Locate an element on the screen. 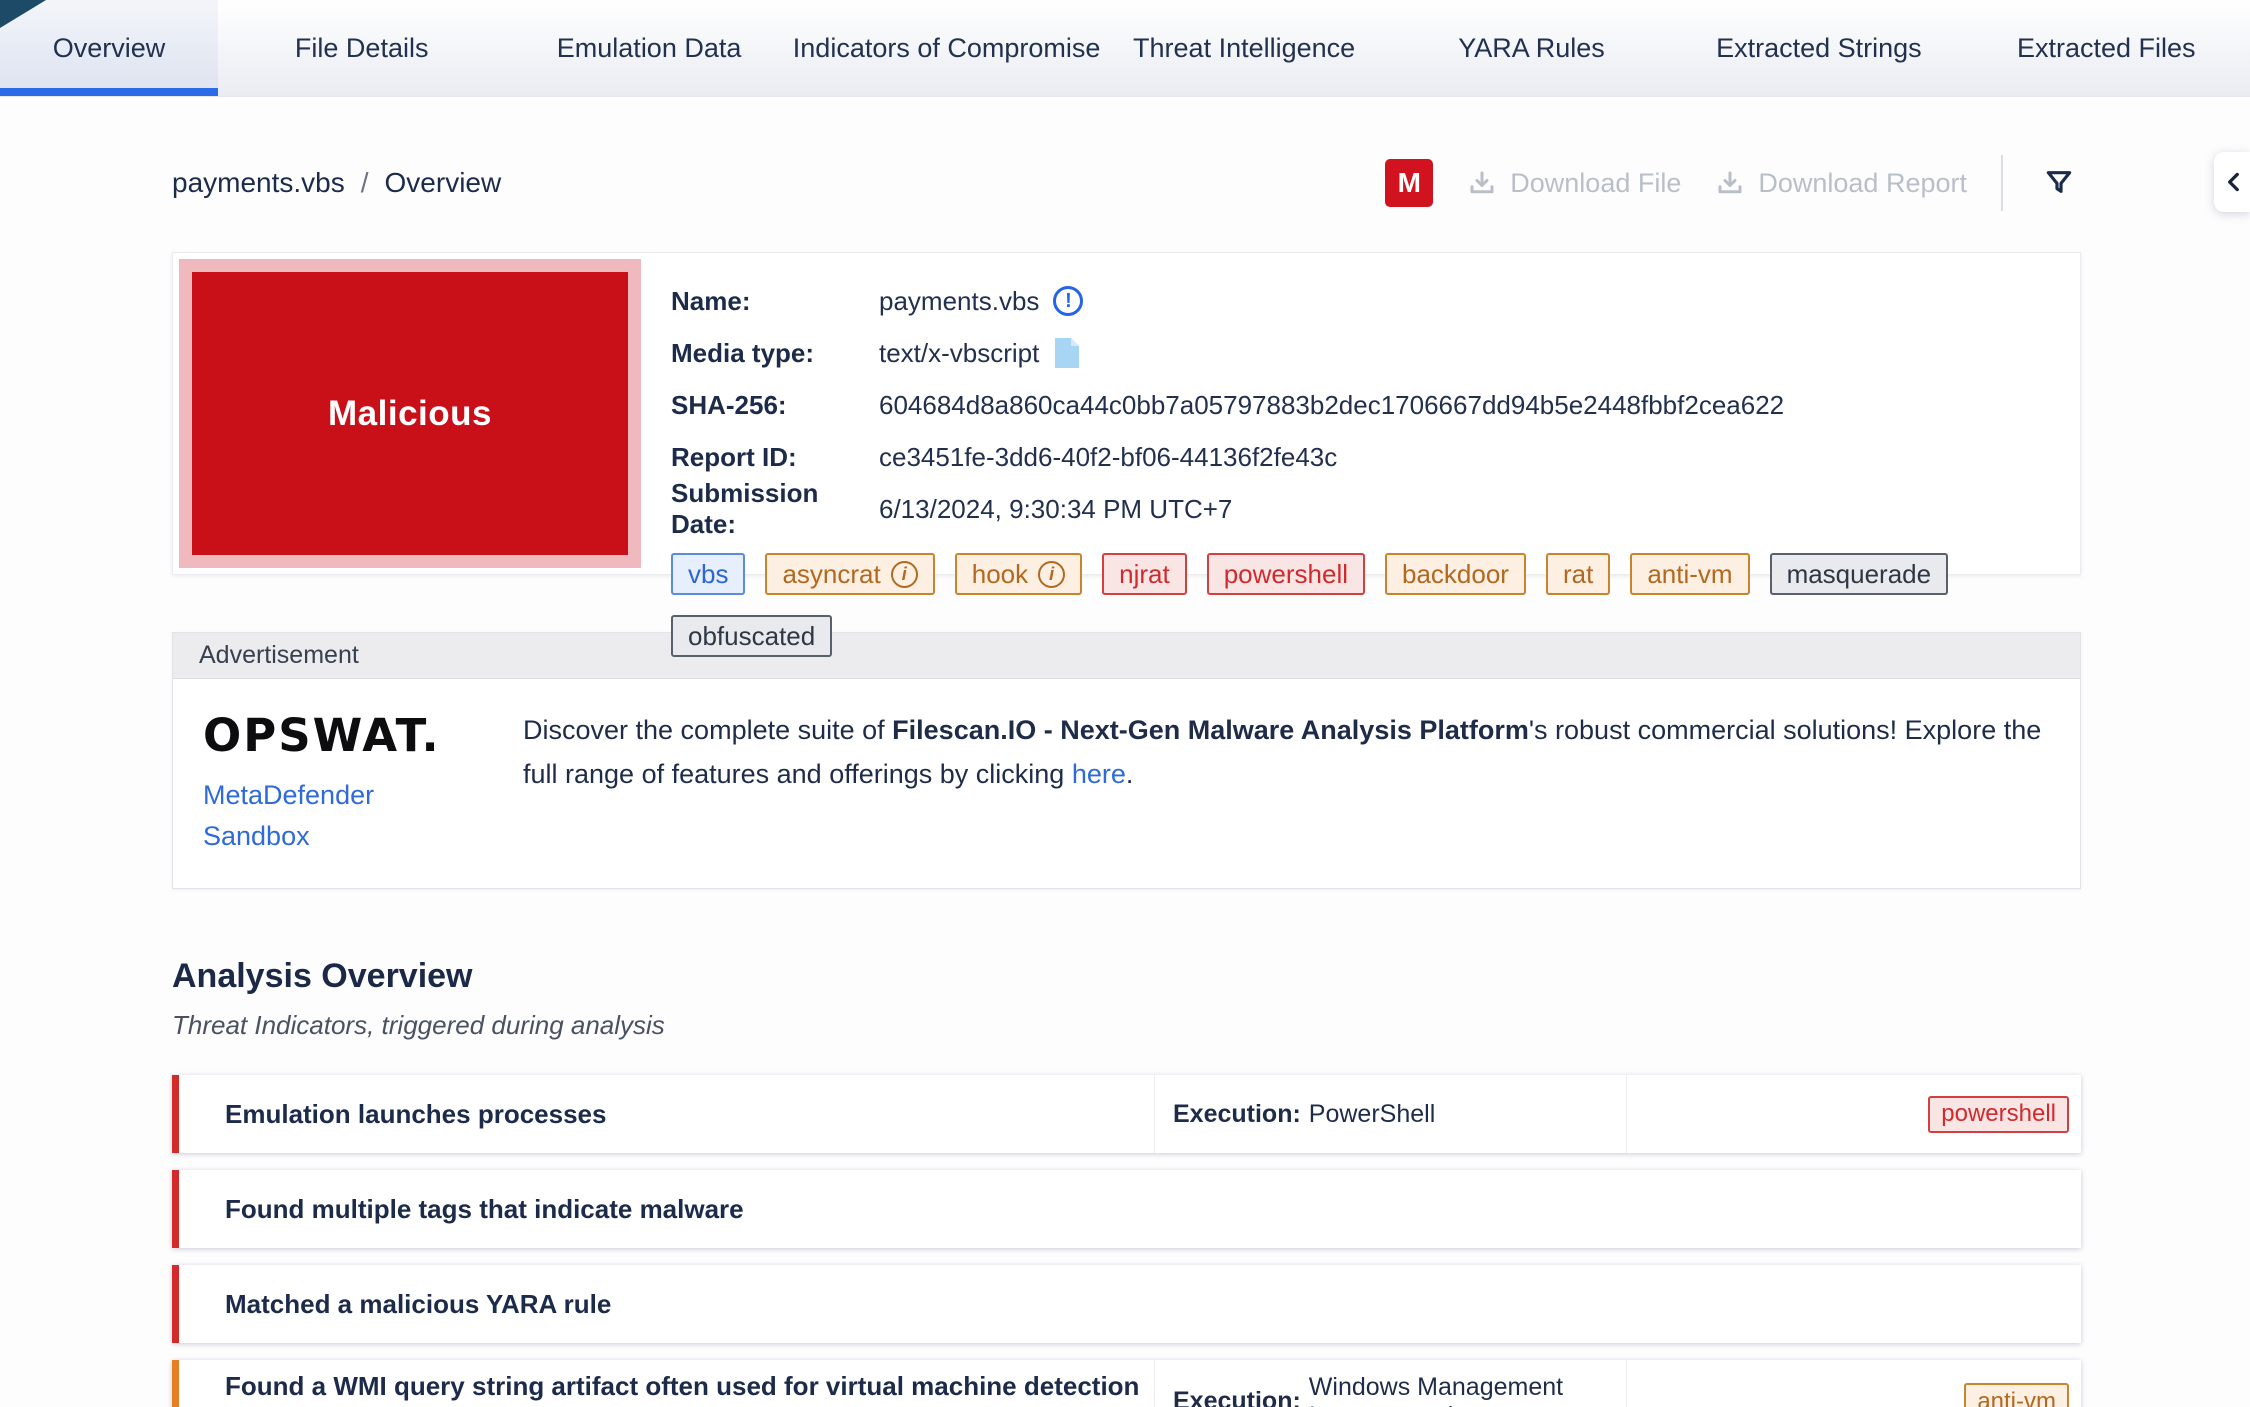 The image size is (2250, 1407). sandbox-link: Sandbox is located at coordinates (339, 836).